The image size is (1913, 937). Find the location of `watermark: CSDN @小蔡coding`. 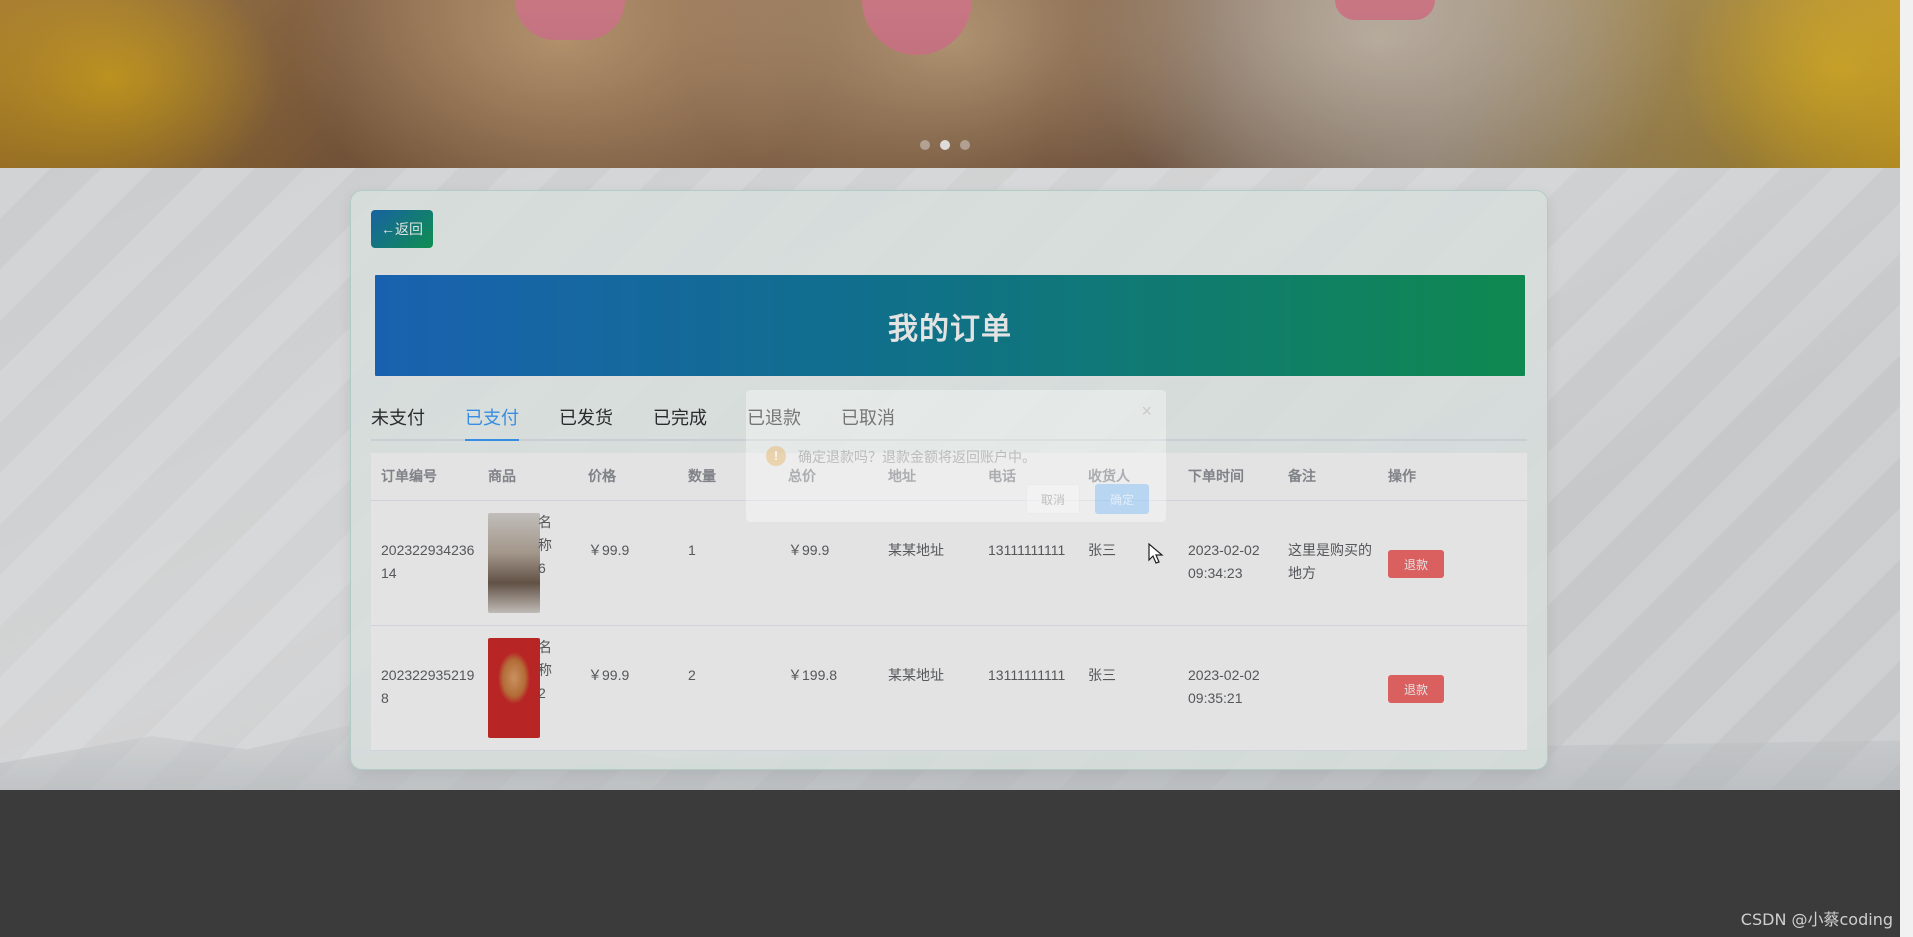

watermark: CSDN @小蔡coding is located at coordinates (1816, 919).